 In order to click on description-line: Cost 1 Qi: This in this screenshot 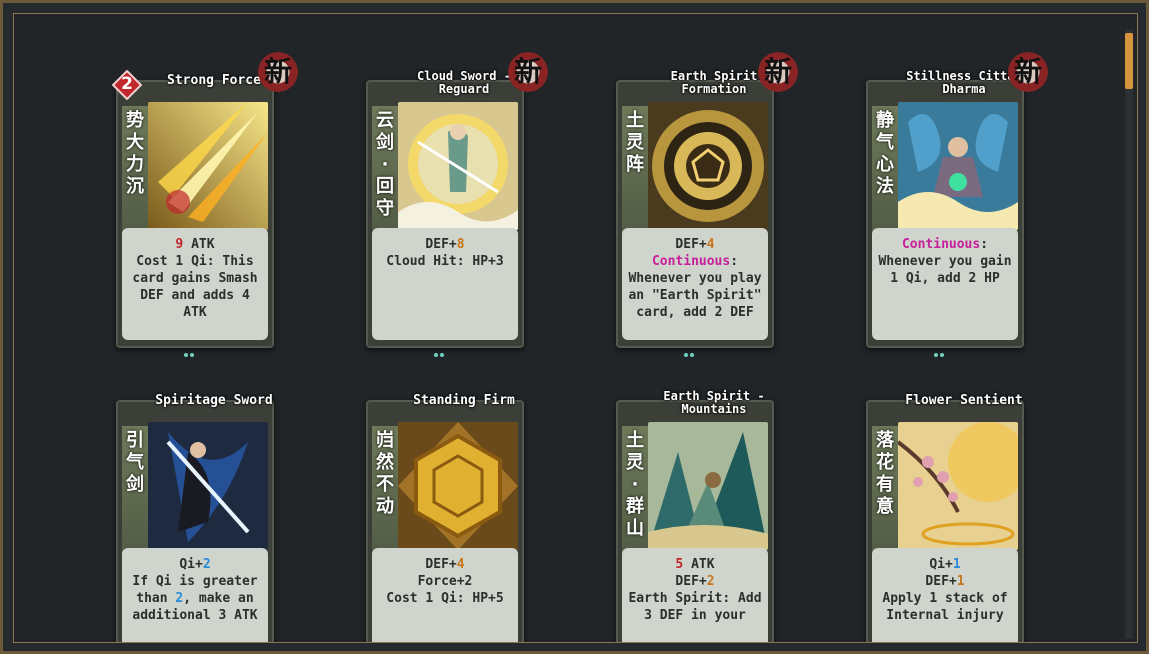, I will do `click(195, 261)`.